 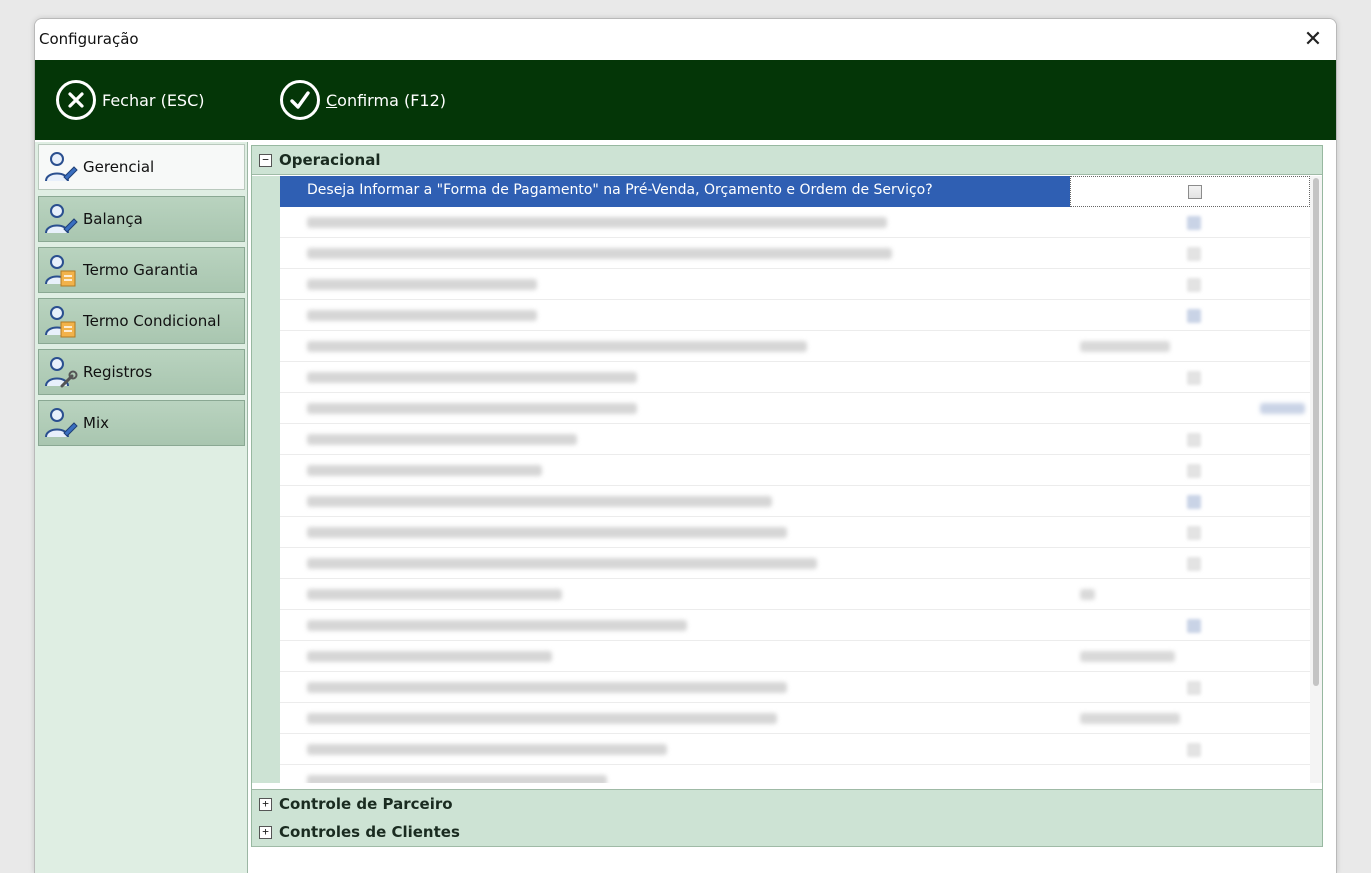 I want to click on confirma-button: Confirma (F12), so click(x=363, y=100).